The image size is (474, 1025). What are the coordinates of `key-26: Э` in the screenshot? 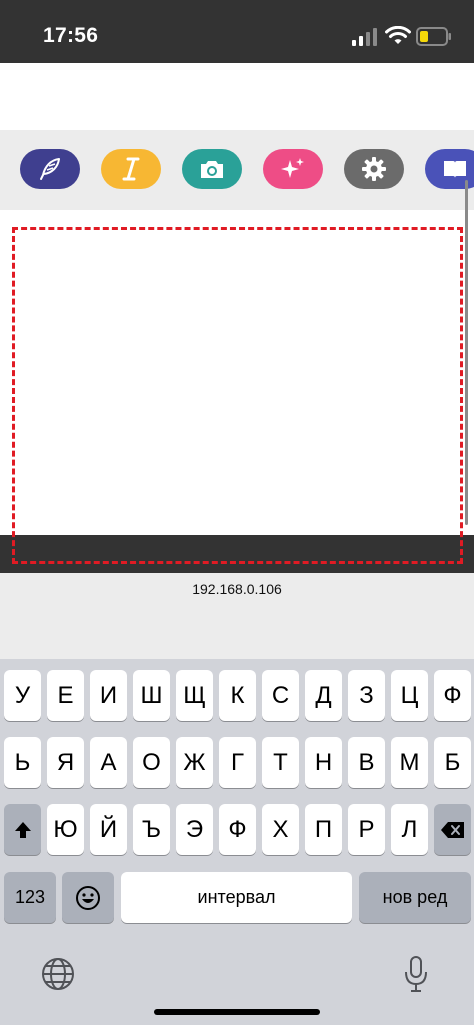 It's located at (194, 829).